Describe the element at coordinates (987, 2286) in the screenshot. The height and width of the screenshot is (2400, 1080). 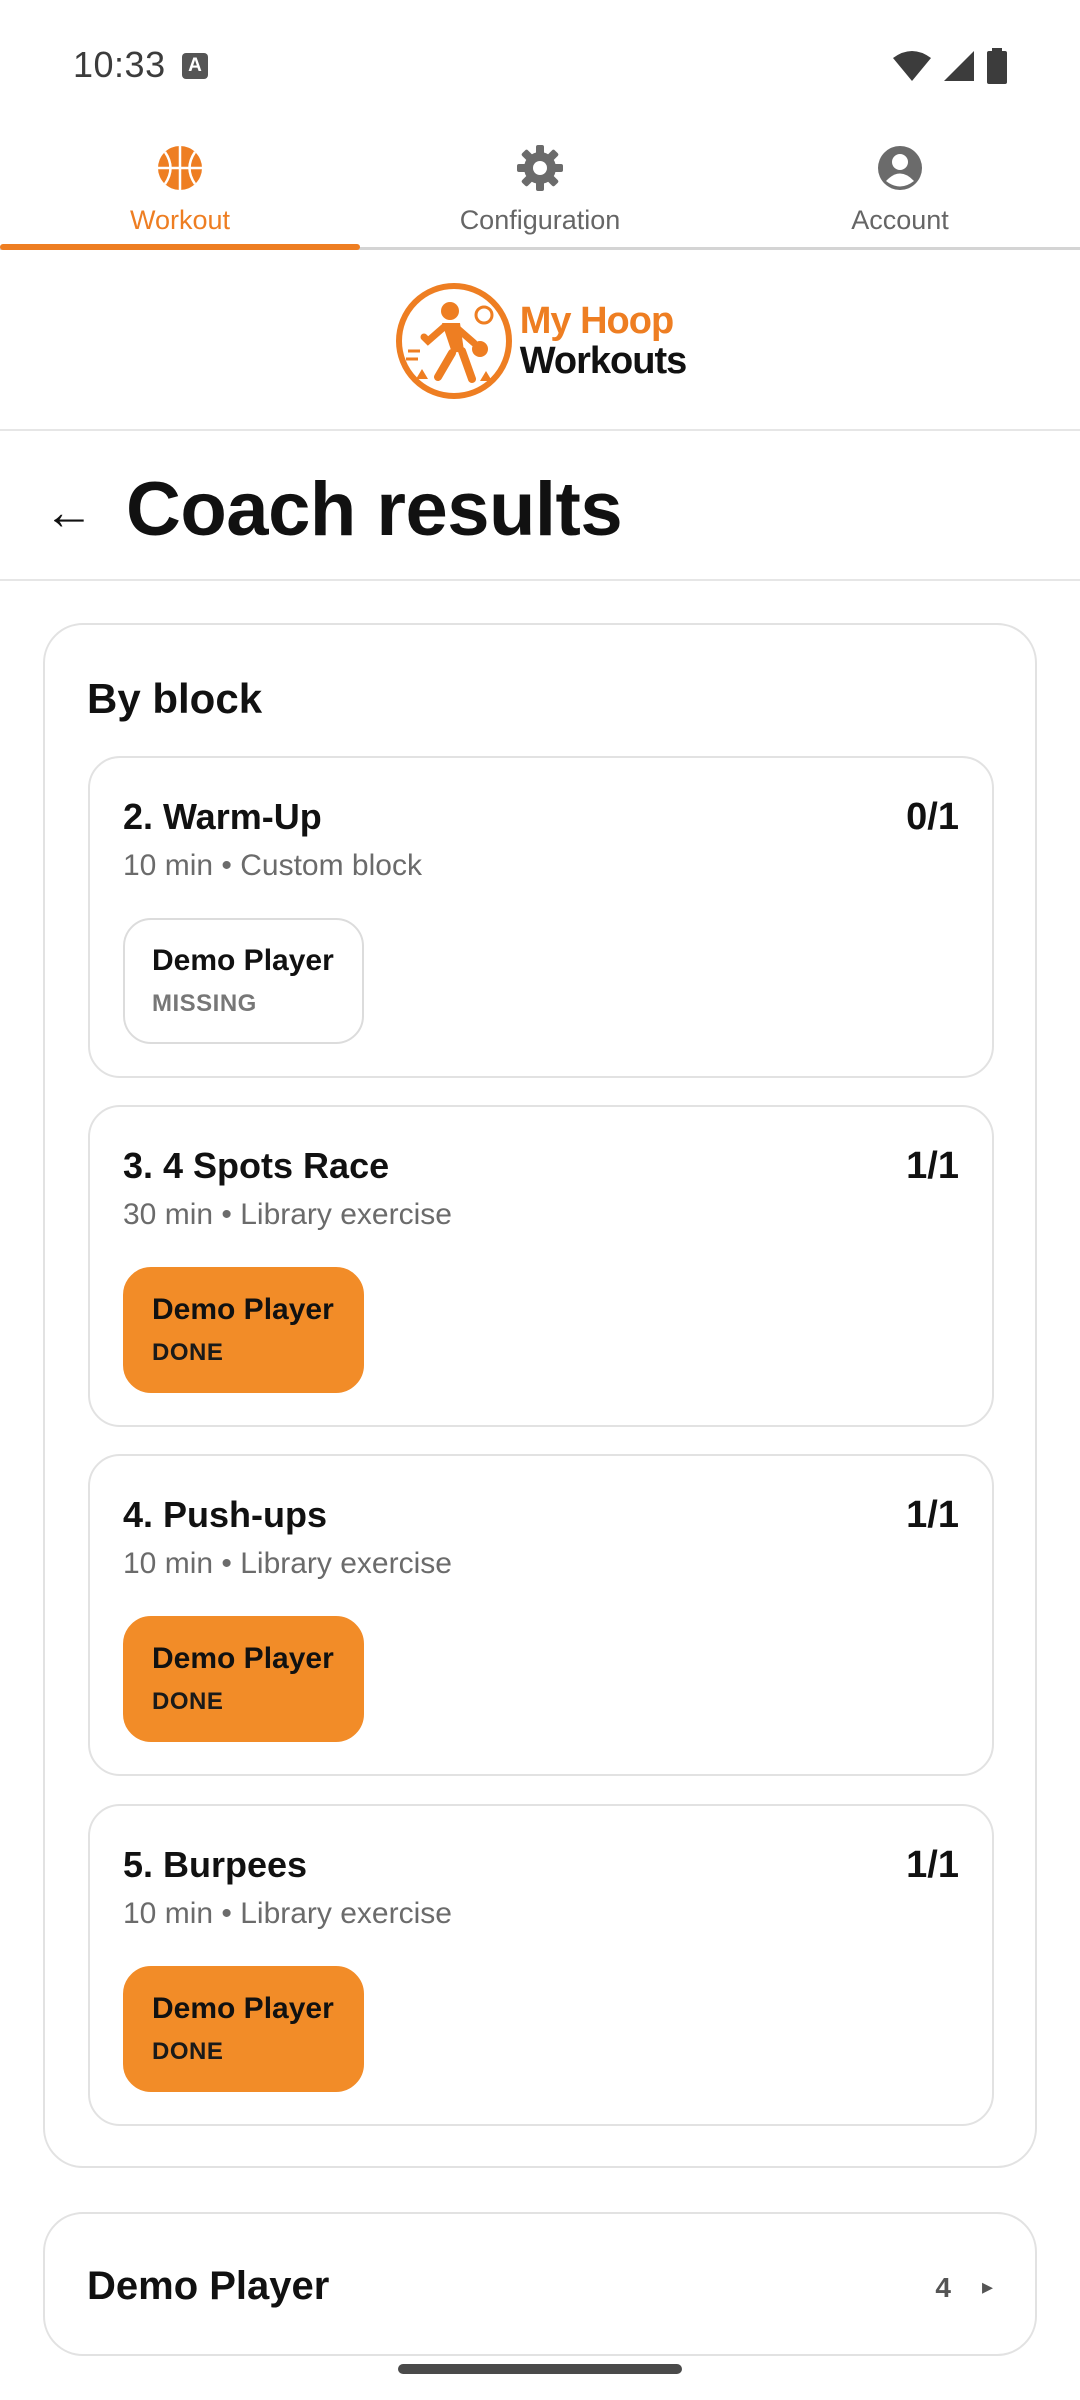
I see `expand-caret-icon: ▸` at that location.